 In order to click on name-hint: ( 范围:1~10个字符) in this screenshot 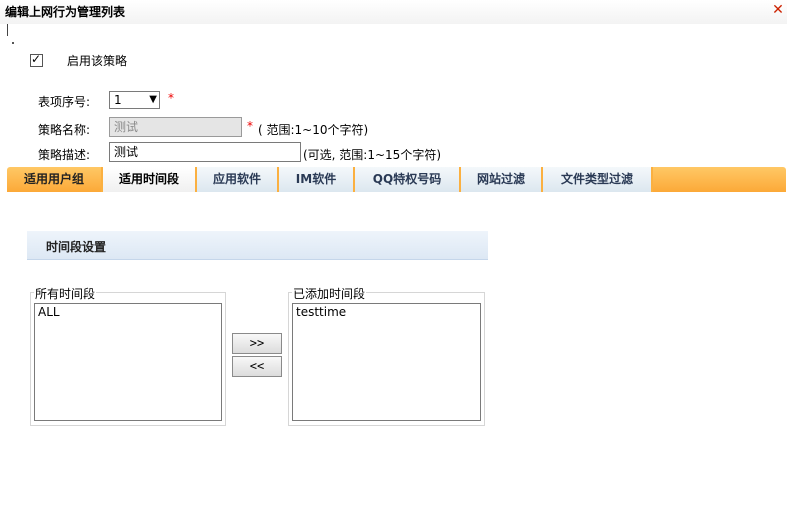, I will do `click(313, 130)`.